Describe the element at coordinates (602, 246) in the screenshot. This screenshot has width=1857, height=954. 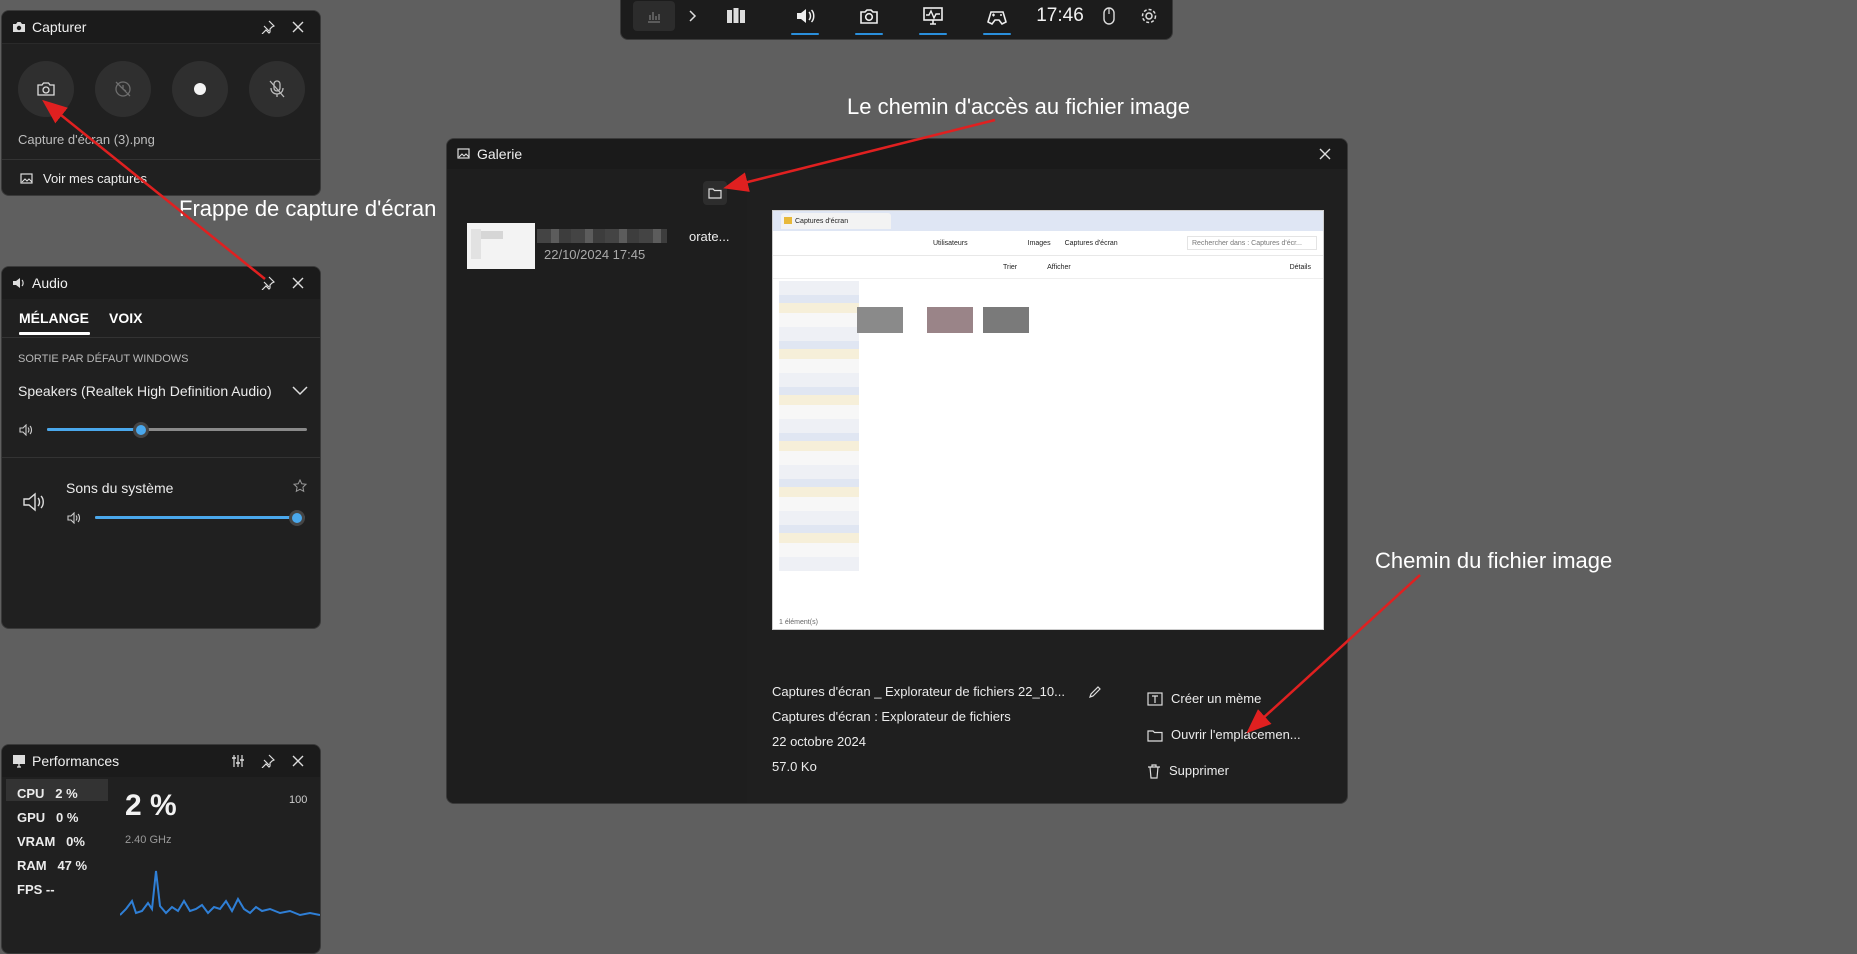
I see `gallery-list-item: orate... 22/10/2024 17:45` at that location.